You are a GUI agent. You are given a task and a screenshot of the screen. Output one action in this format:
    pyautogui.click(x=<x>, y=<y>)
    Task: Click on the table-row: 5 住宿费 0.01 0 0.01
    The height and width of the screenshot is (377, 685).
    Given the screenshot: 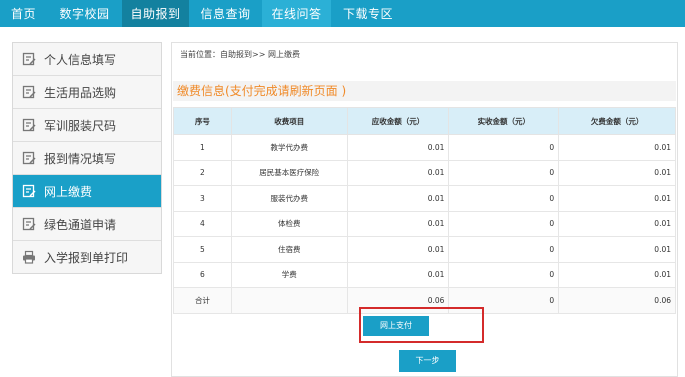 What is the action you would take?
    pyautogui.click(x=424, y=249)
    